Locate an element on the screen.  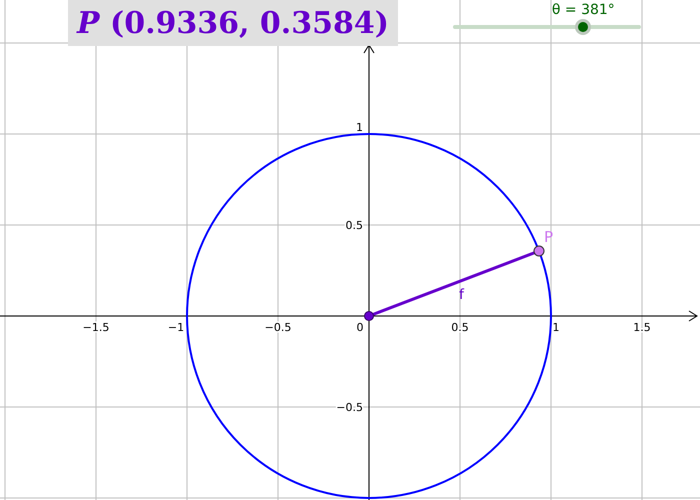
y-tick-label: −0.5 is located at coordinates (349, 407).